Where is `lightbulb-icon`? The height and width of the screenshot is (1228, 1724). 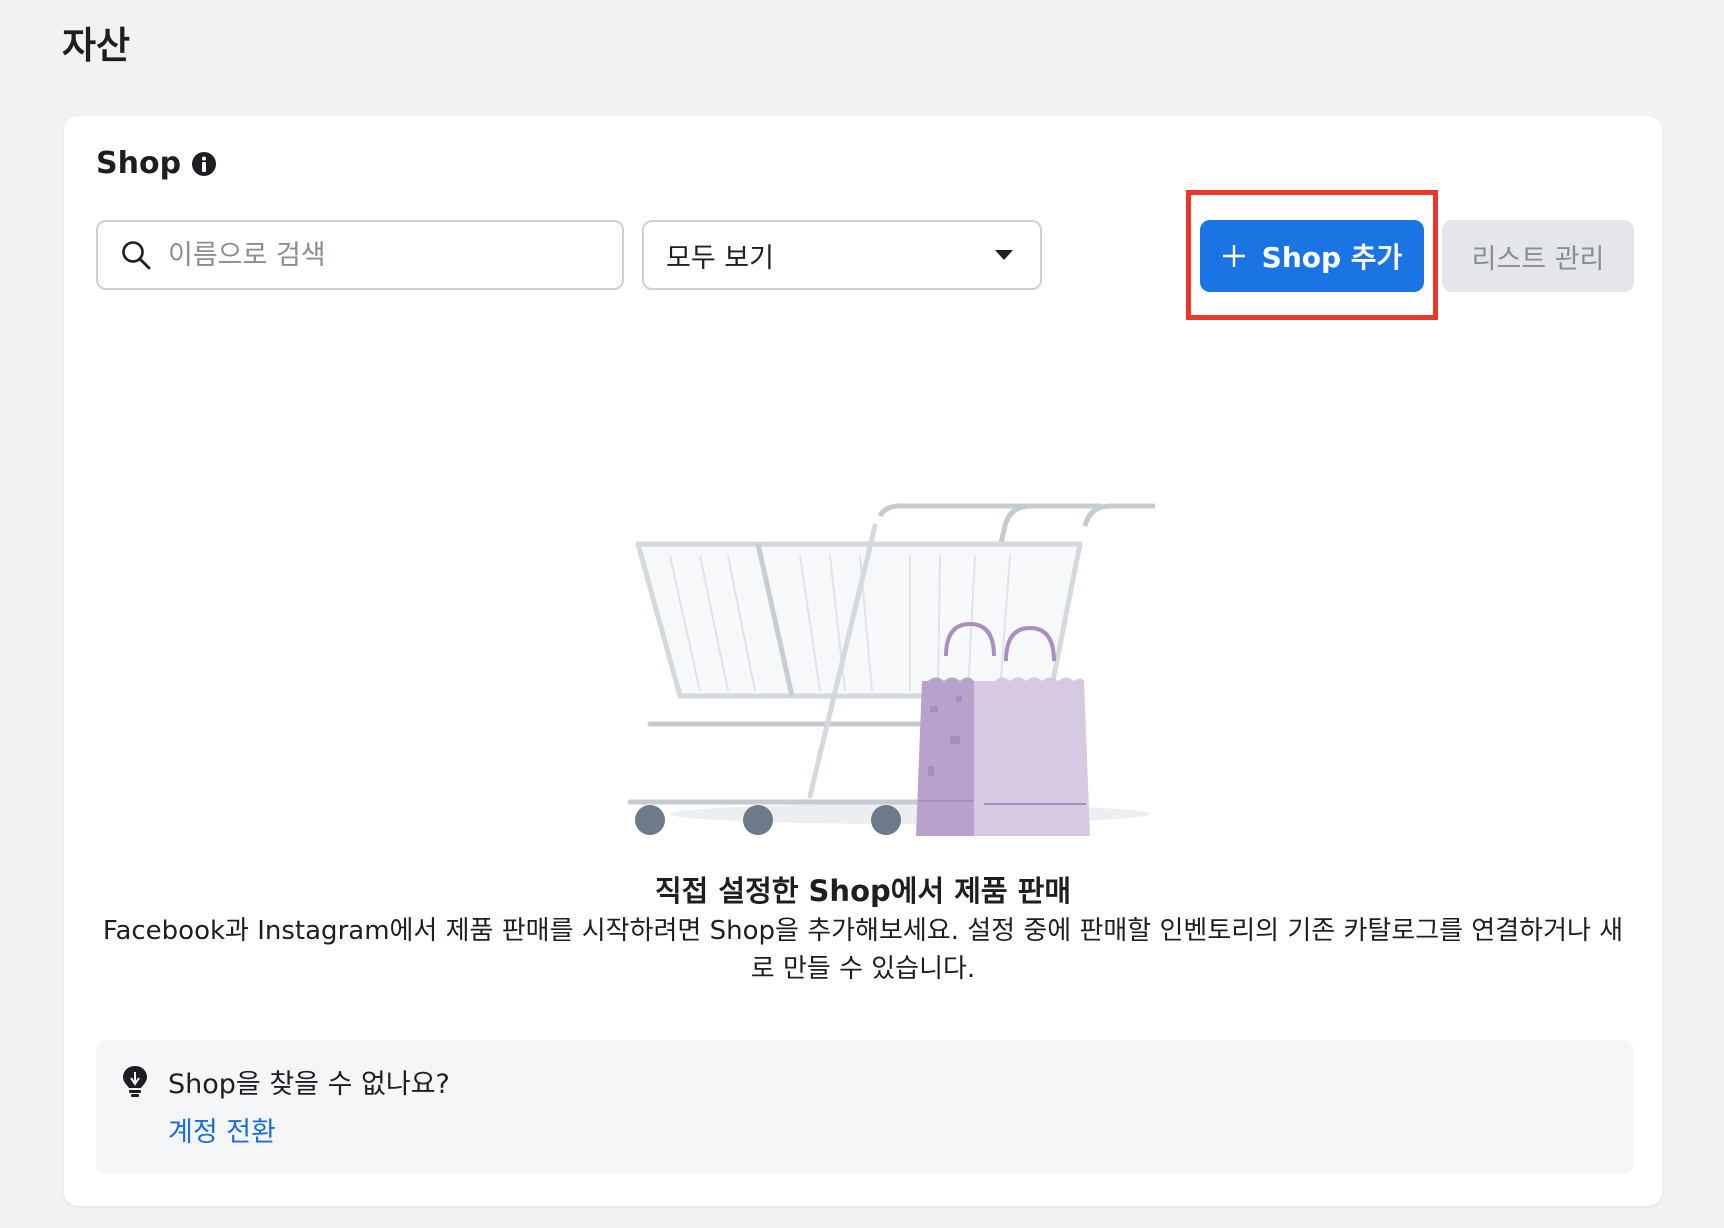
lightbulb-icon is located at coordinates (135, 1081).